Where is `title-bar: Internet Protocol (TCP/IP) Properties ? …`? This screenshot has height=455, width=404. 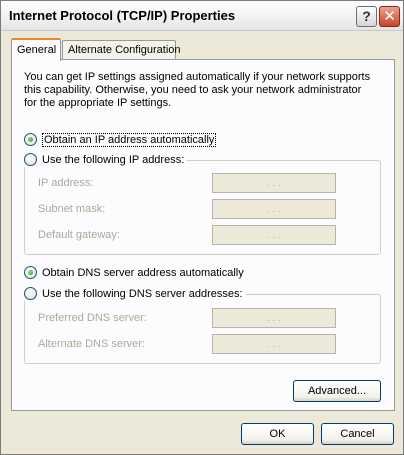 title-bar: Internet Protocol (TCP/IP) Properties ? … is located at coordinates (202, 16).